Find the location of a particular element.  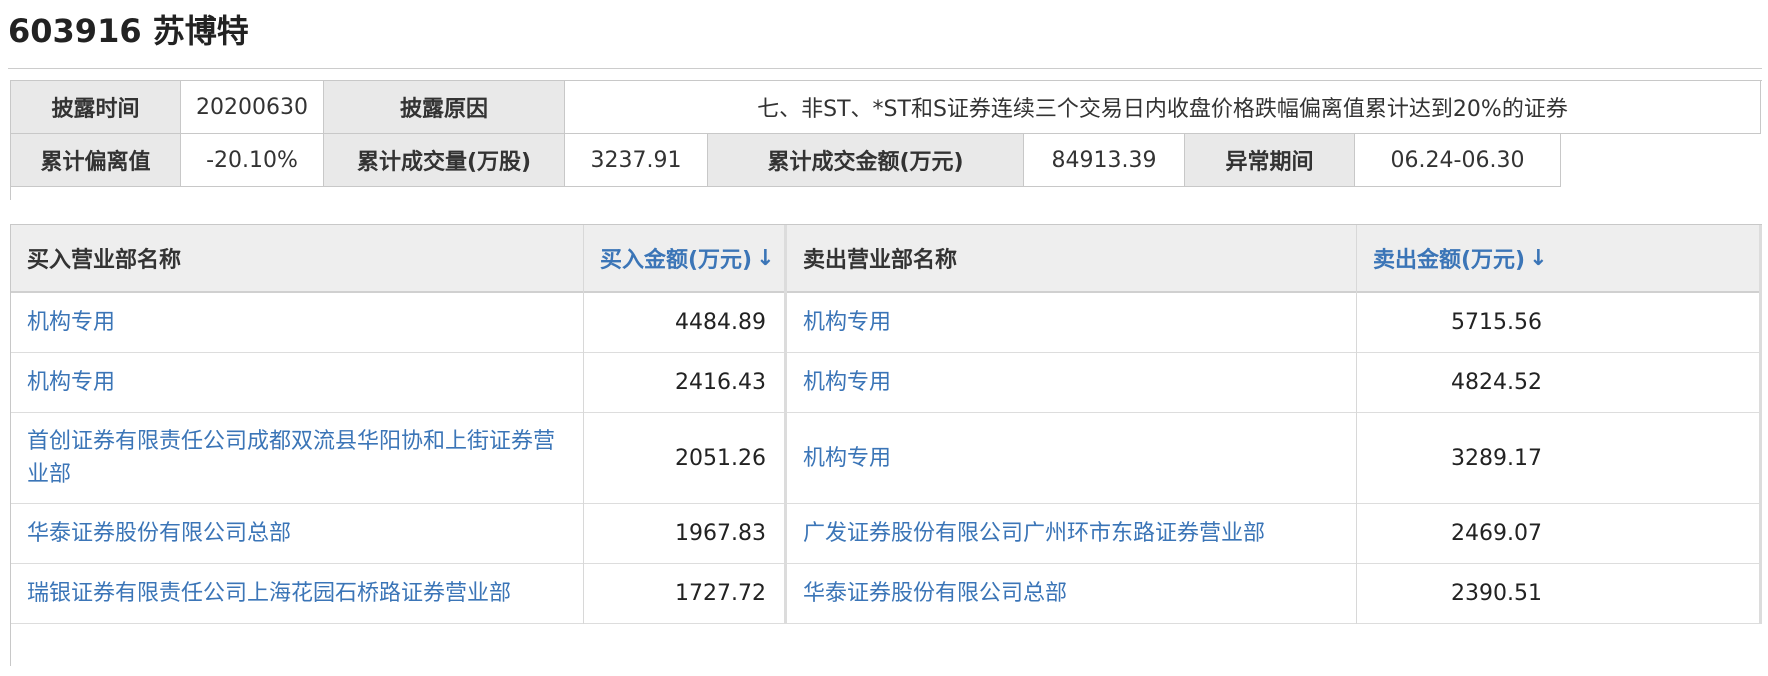

sell-branch-link: 广发证券股份有限公司广州环市东路证券营业部 is located at coordinates (1072, 533).